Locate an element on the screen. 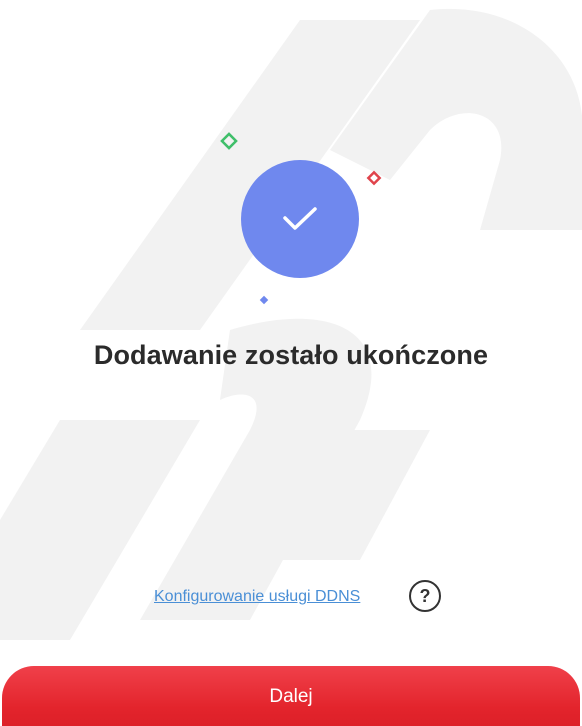  ddns-row: Konfigurowanie usługi DDNS ? is located at coordinates (291, 598).